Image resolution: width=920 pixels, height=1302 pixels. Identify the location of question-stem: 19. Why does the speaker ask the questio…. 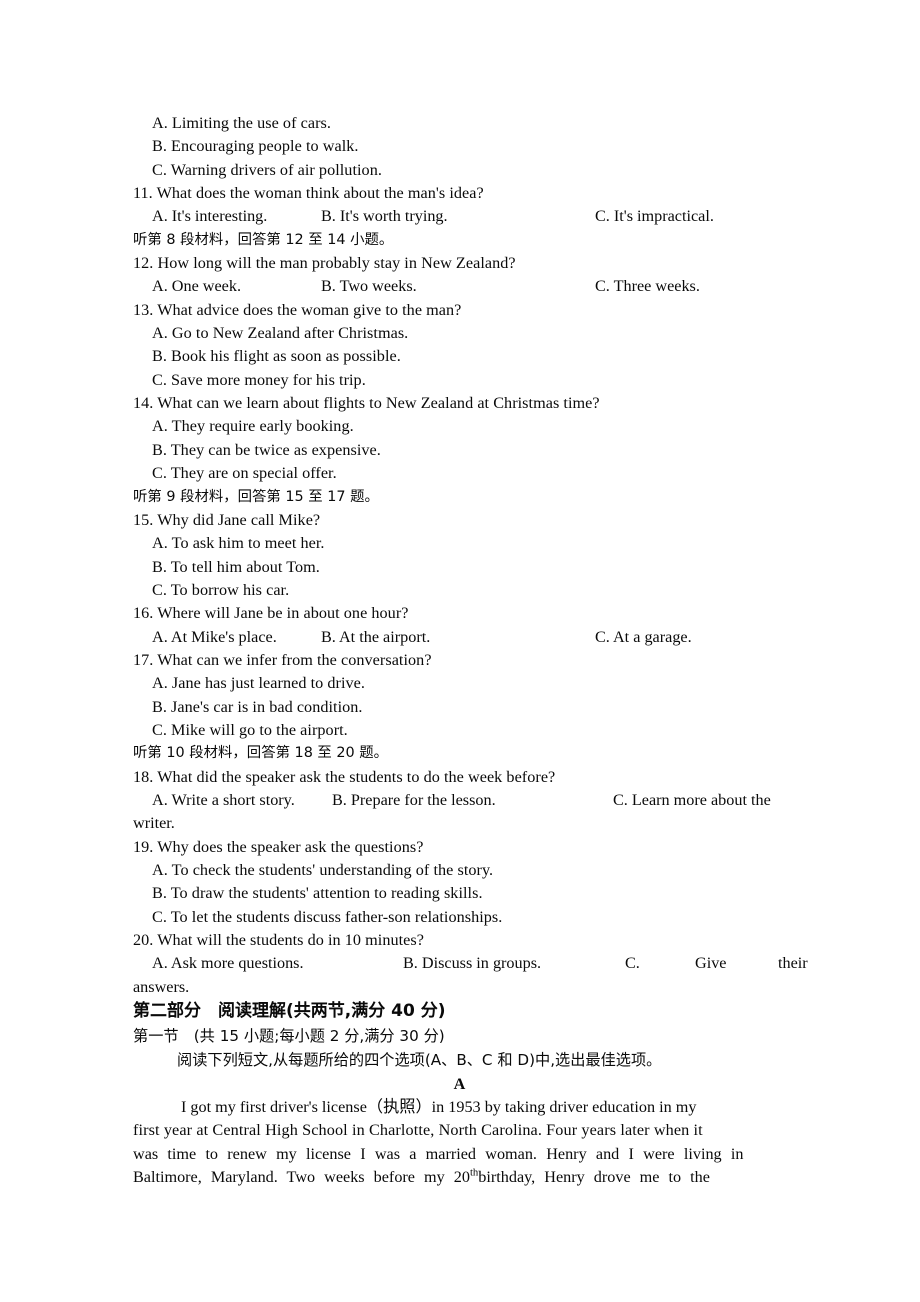
(278, 846).